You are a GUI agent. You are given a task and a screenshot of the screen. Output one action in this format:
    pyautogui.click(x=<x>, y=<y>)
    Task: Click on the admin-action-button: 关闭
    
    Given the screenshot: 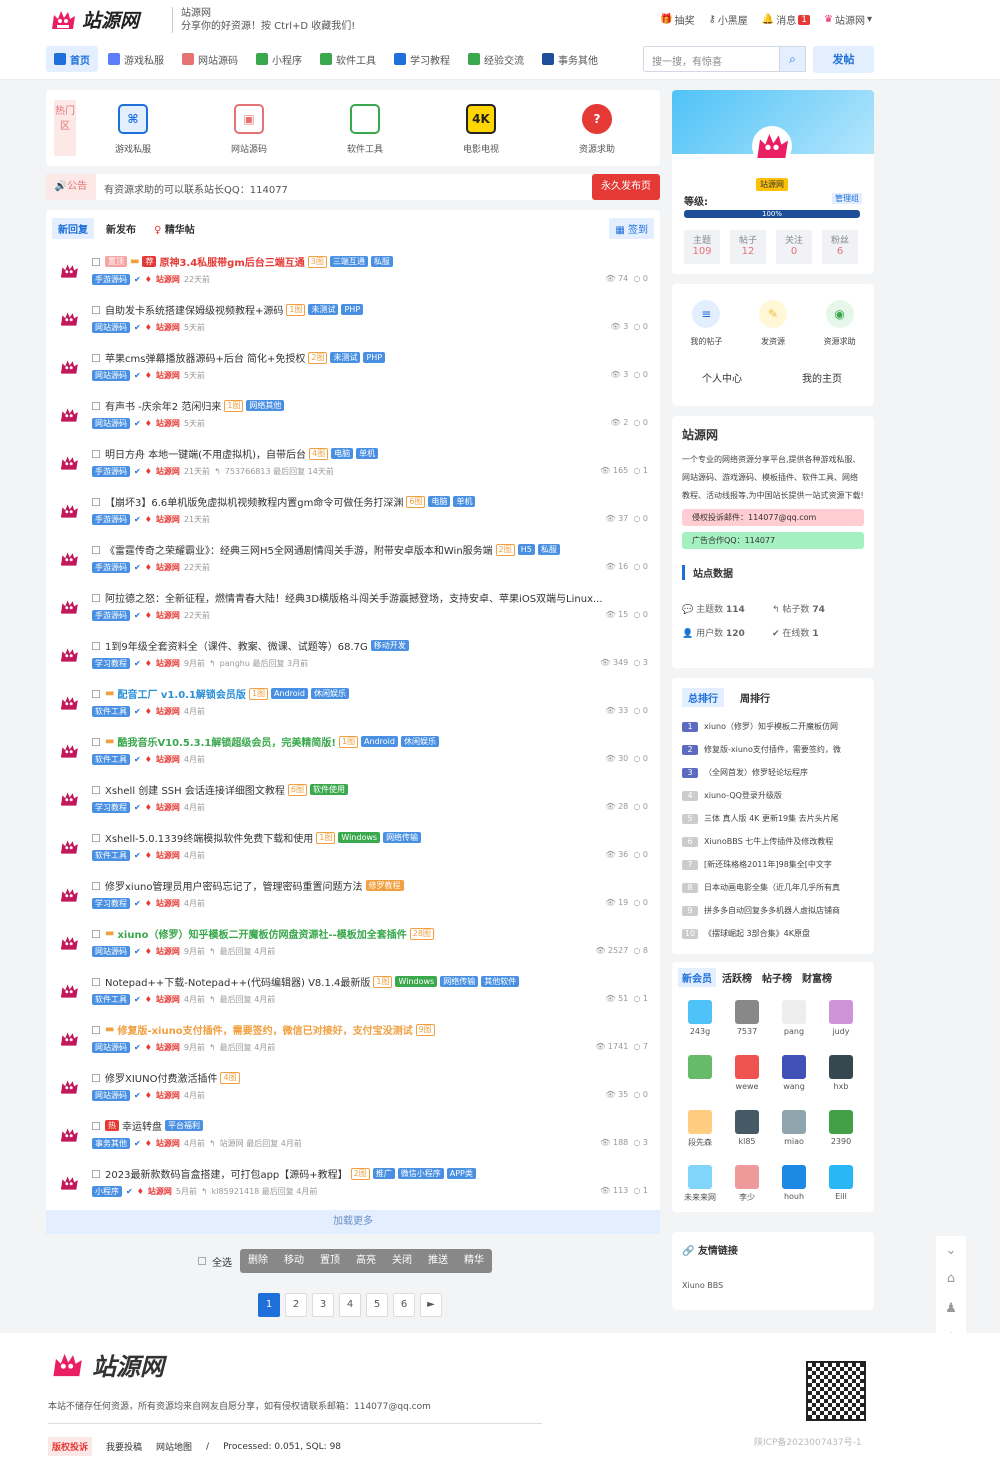 What is the action you would take?
    pyautogui.click(x=402, y=1261)
    